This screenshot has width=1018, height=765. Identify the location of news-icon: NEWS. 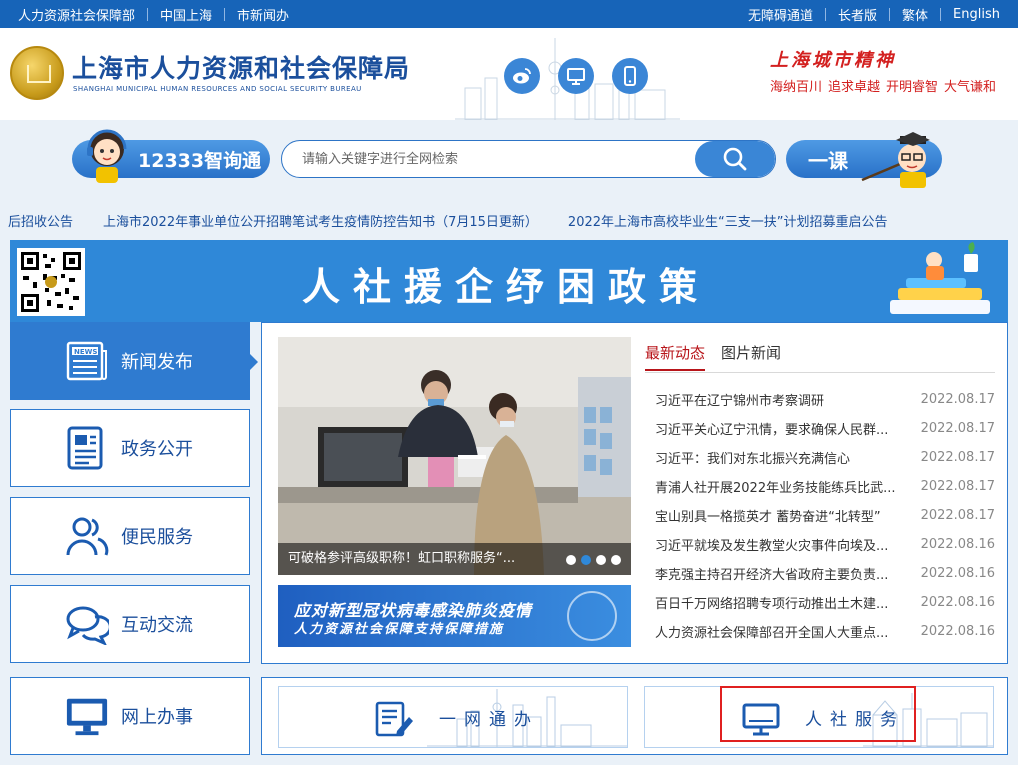
(87, 361).